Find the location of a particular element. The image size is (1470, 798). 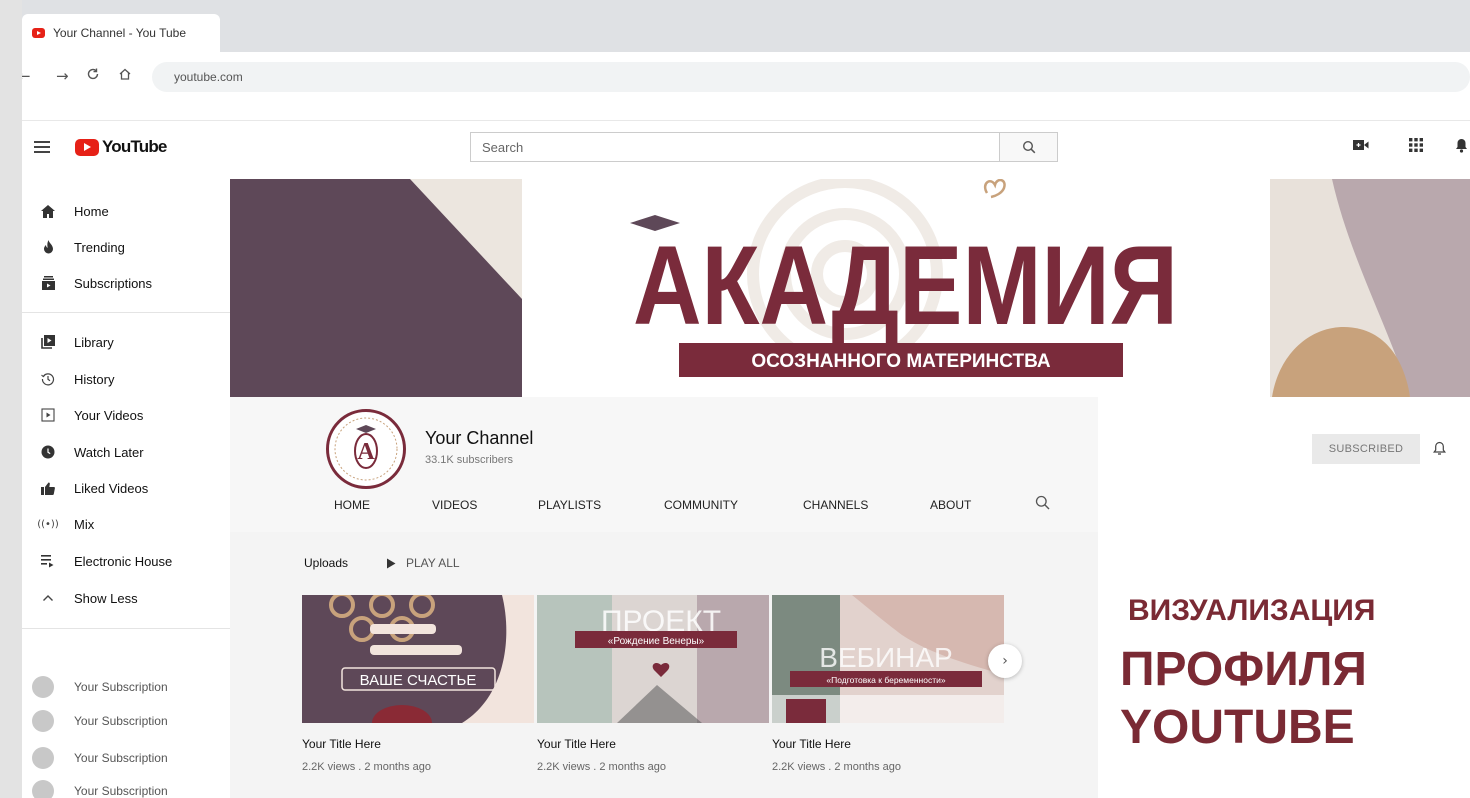

sidebar-item-subscriptions: Subscriptions is located at coordinates (126, 283).